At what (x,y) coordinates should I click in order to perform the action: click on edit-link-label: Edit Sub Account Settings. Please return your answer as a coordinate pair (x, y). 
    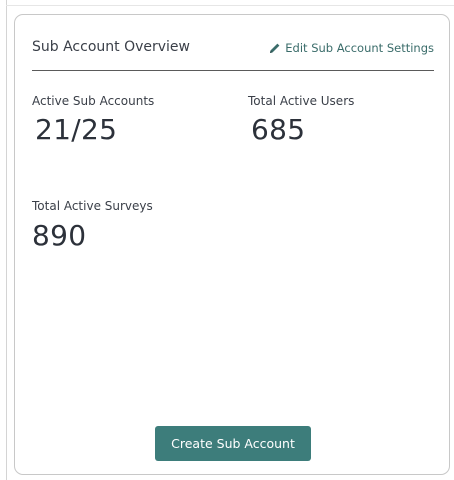
    Looking at the image, I should click on (359, 48).